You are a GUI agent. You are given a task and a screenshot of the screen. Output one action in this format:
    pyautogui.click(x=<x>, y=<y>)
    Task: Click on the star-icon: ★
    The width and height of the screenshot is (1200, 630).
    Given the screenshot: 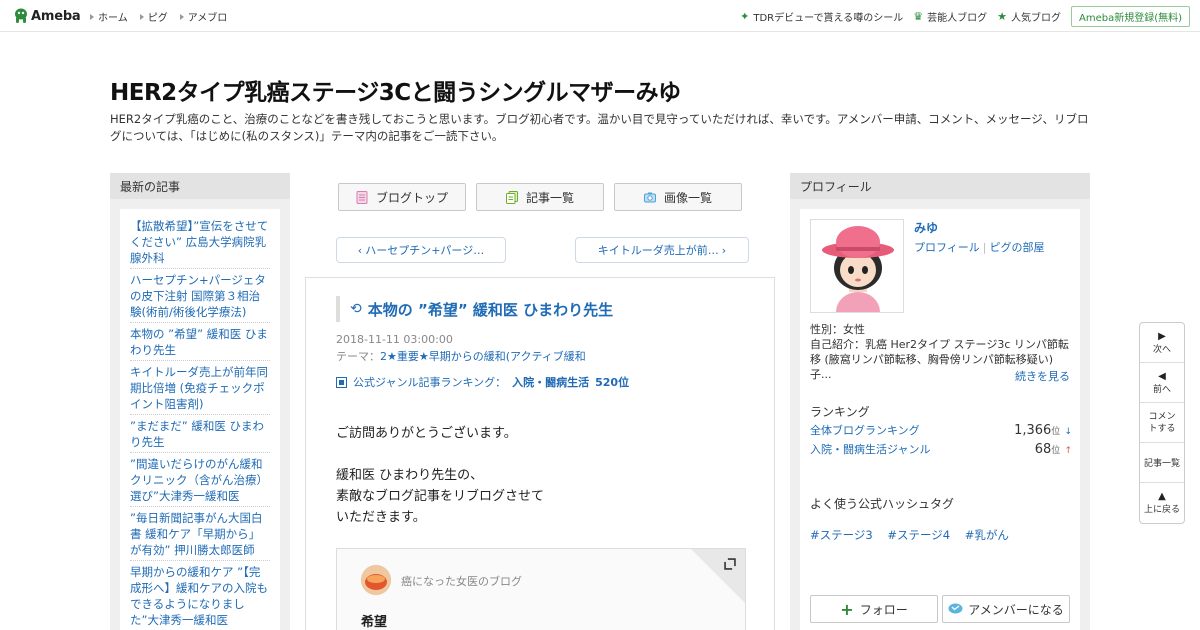 What is the action you would take?
    pyautogui.click(x=1002, y=16)
    